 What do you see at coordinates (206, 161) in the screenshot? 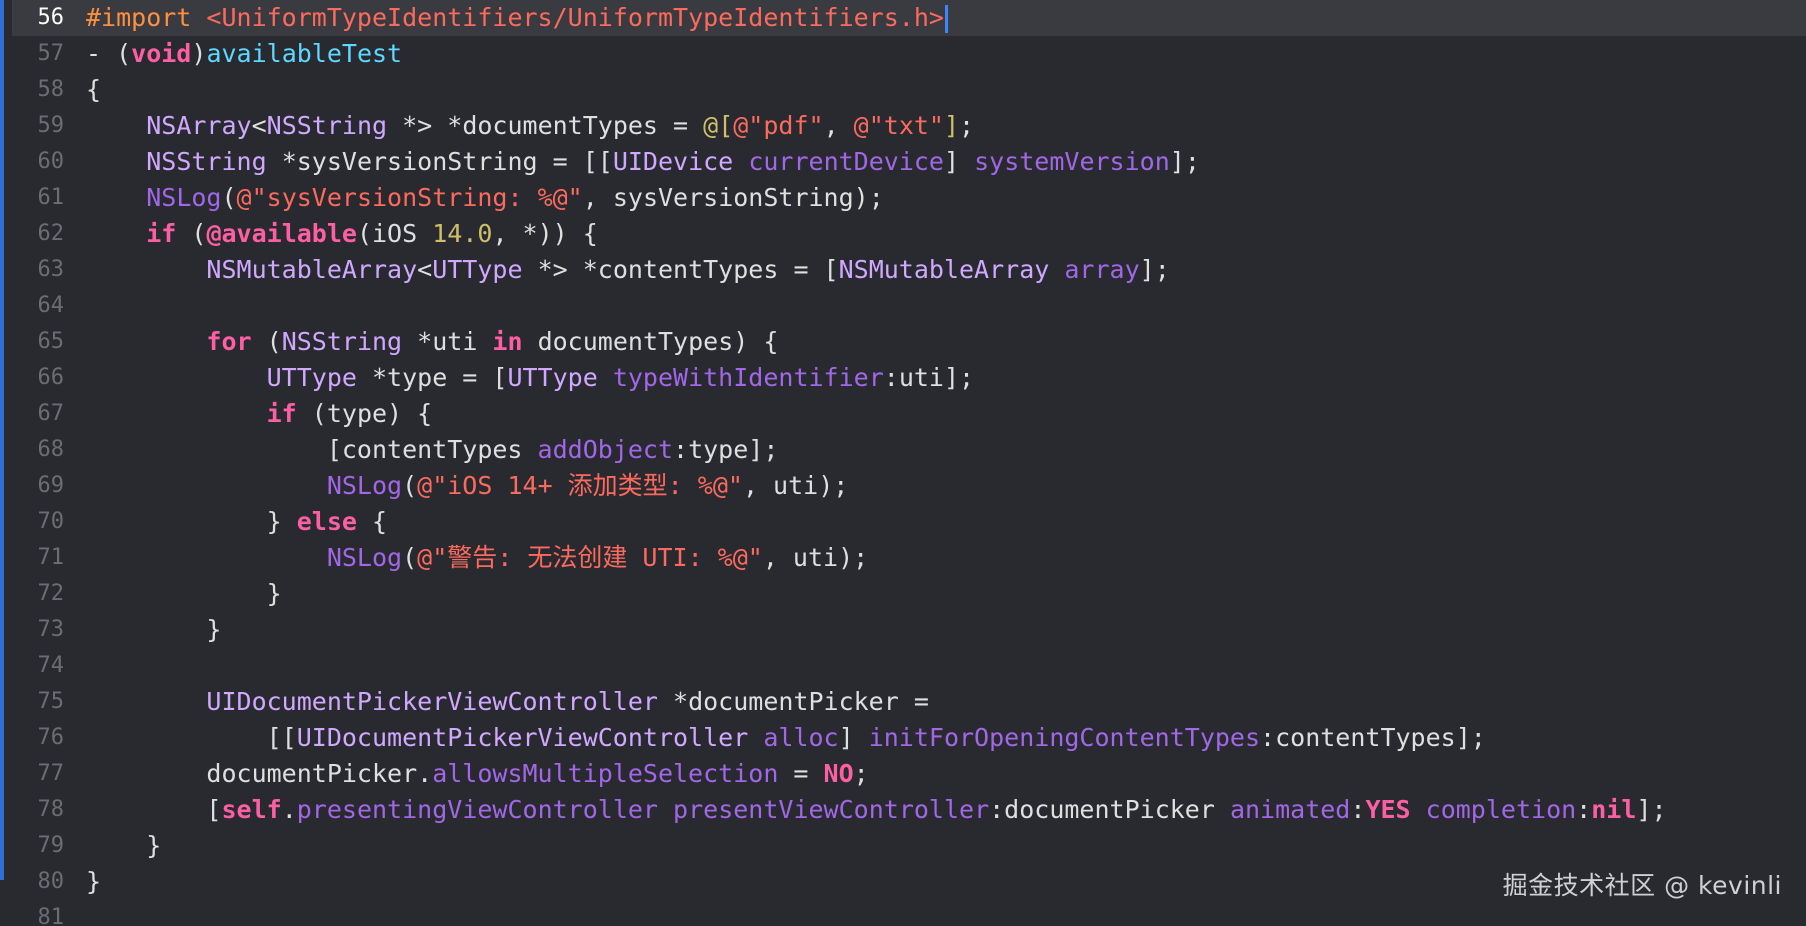
I see `code-token: NSString` at bounding box center [206, 161].